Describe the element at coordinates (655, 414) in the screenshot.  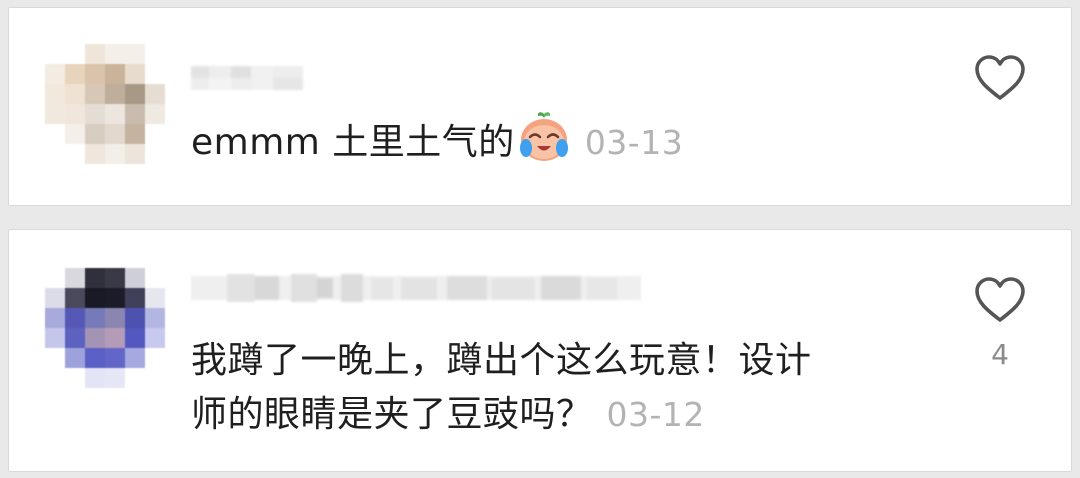
I see `comment-date: 03-12` at that location.